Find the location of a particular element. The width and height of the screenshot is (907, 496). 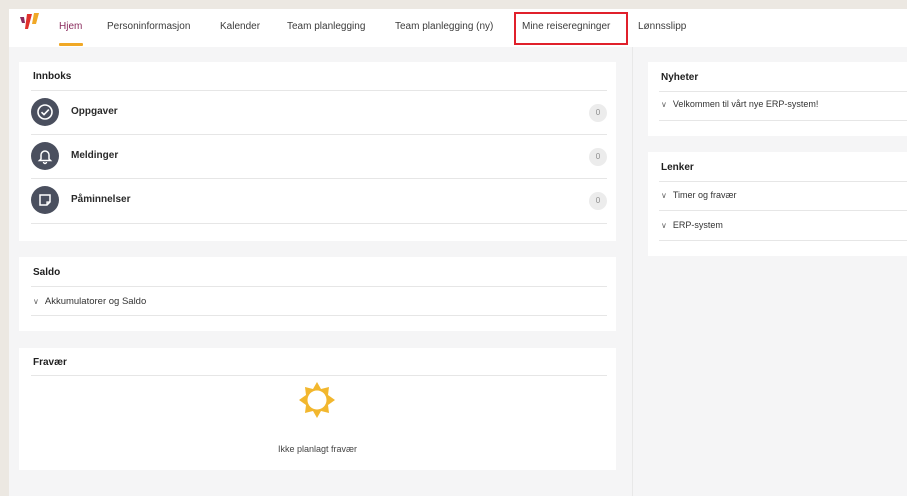

news-item: ∨ Velkommen til vårt nye ERP-system! is located at coordinates (739, 104).